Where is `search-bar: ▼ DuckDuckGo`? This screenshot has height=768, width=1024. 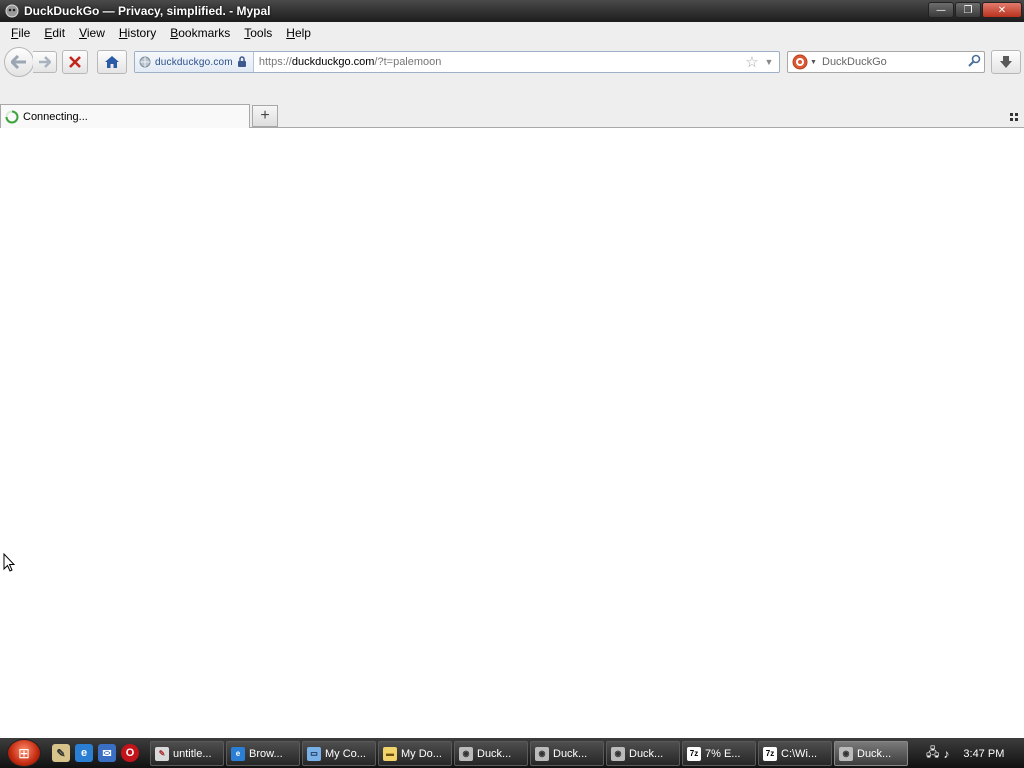 search-bar: ▼ DuckDuckGo is located at coordinates (886, 62).